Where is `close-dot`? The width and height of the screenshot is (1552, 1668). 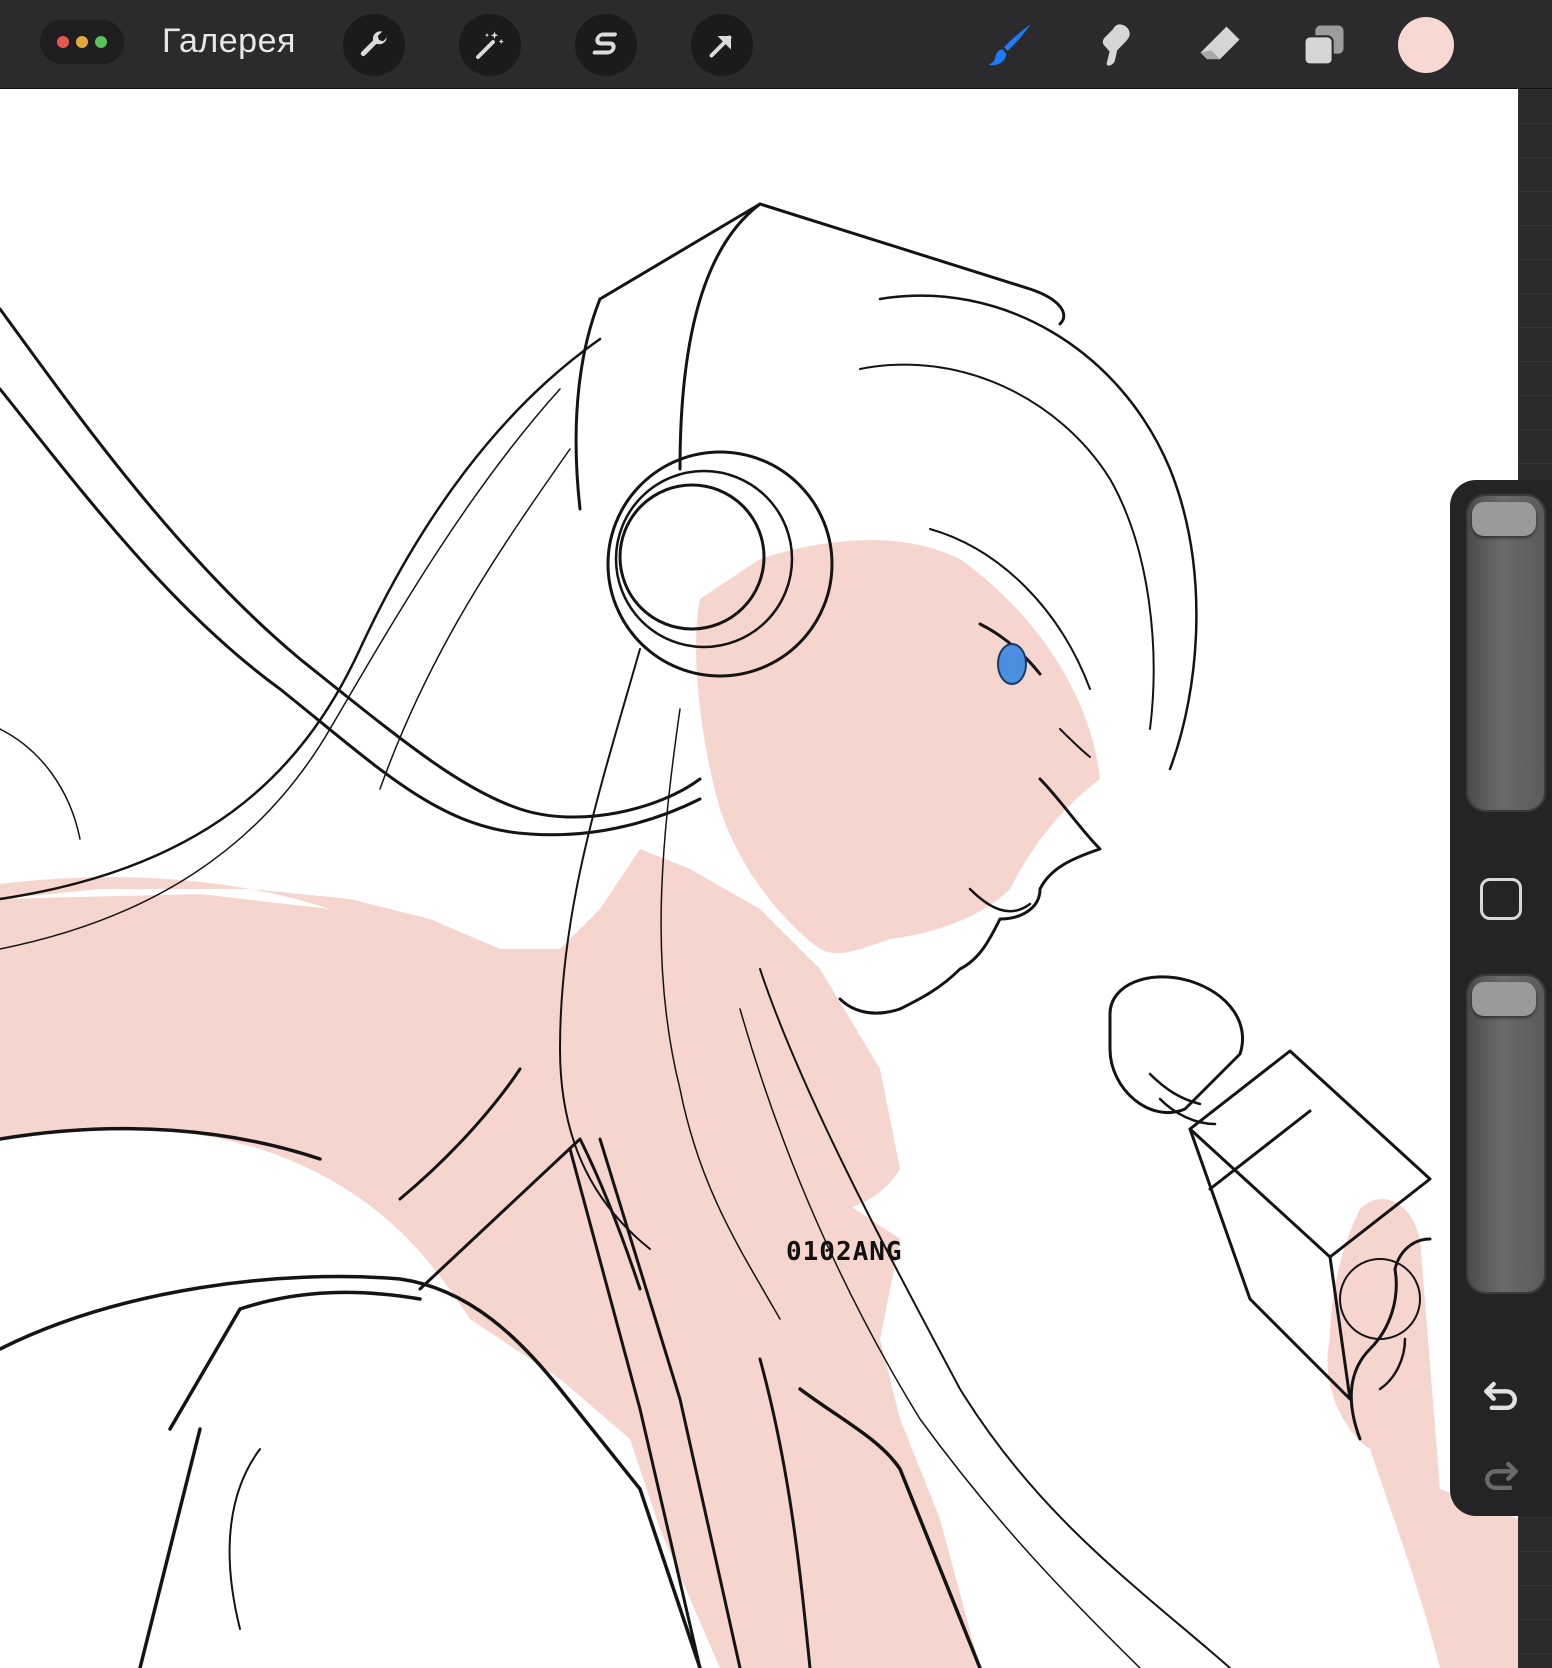 close-dot is located at coordinates (63, 42).